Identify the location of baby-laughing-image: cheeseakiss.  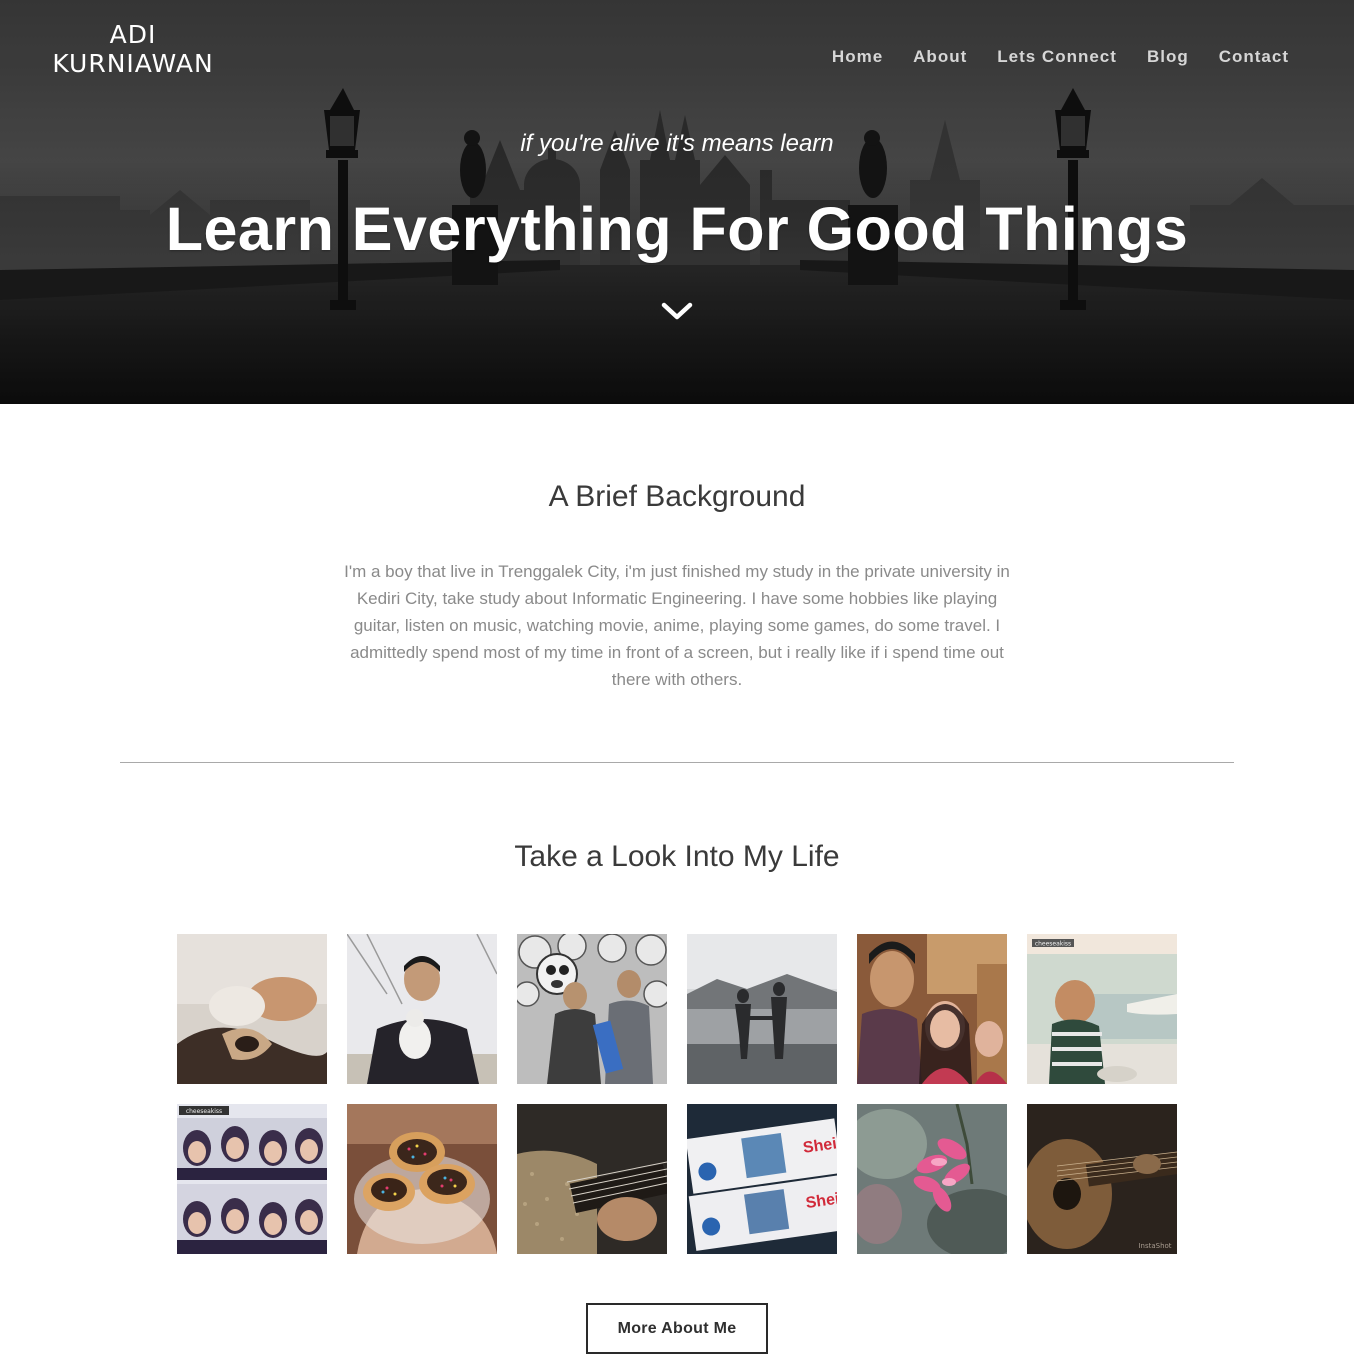
(1102, 1009).